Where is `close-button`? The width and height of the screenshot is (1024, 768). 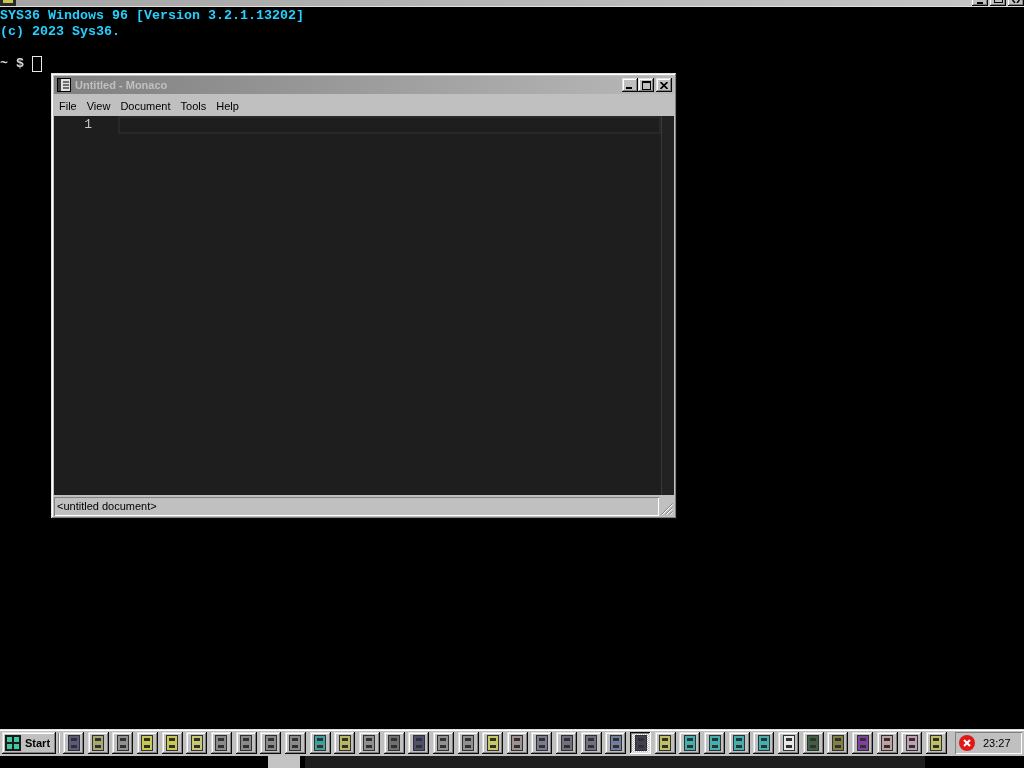
close-button is located at coordinates (1016, 3).